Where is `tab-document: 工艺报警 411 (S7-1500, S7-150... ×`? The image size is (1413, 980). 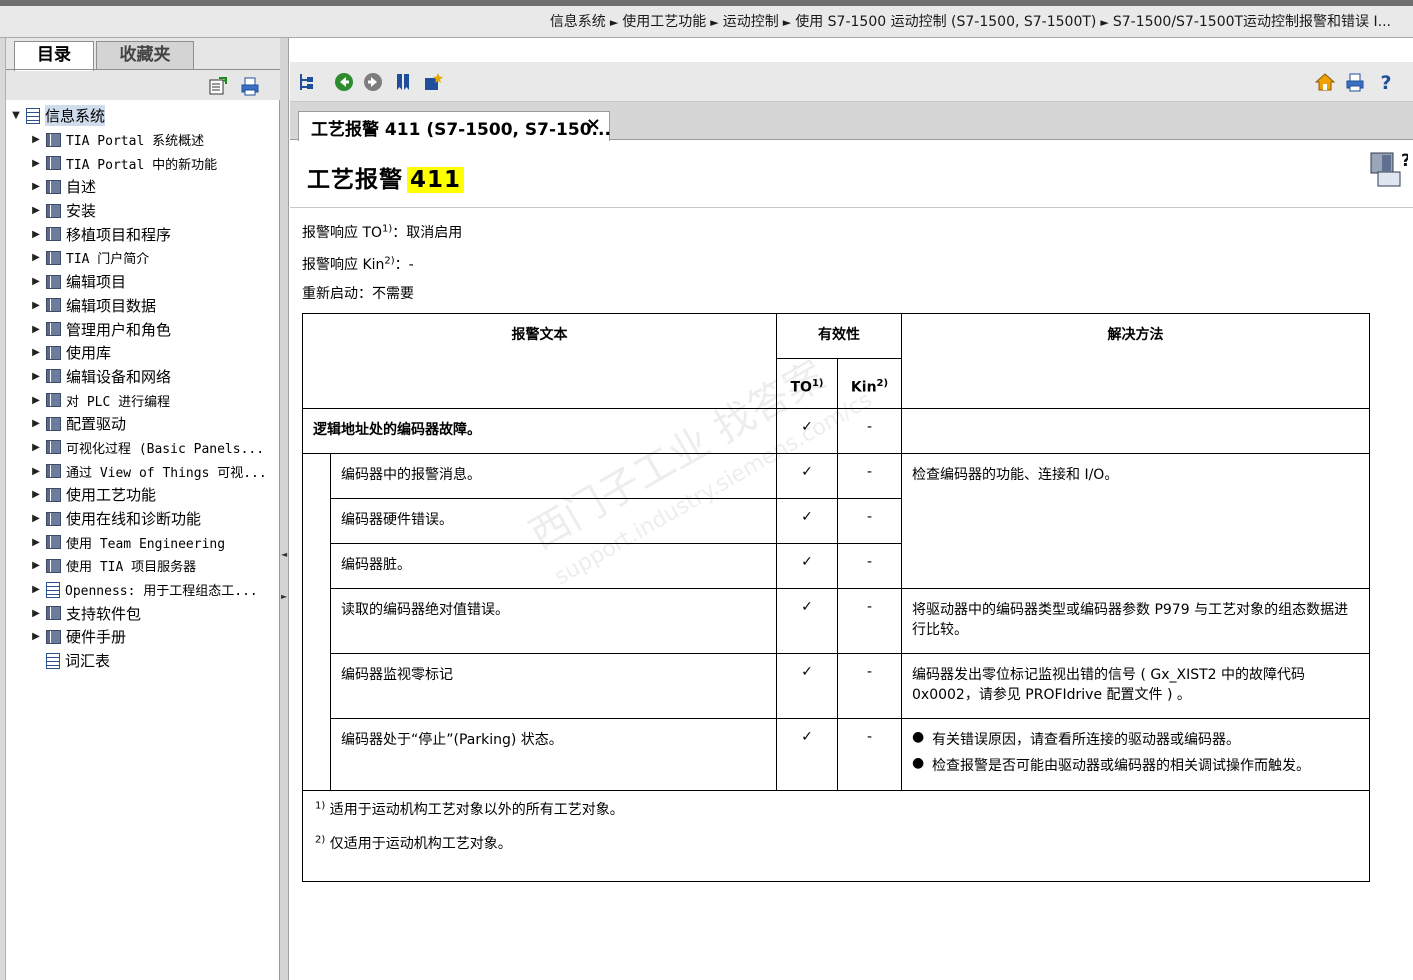
tab-document: 工艺报警 411 (S7-1500, S7-150... × is located at coordinates (454, 126).